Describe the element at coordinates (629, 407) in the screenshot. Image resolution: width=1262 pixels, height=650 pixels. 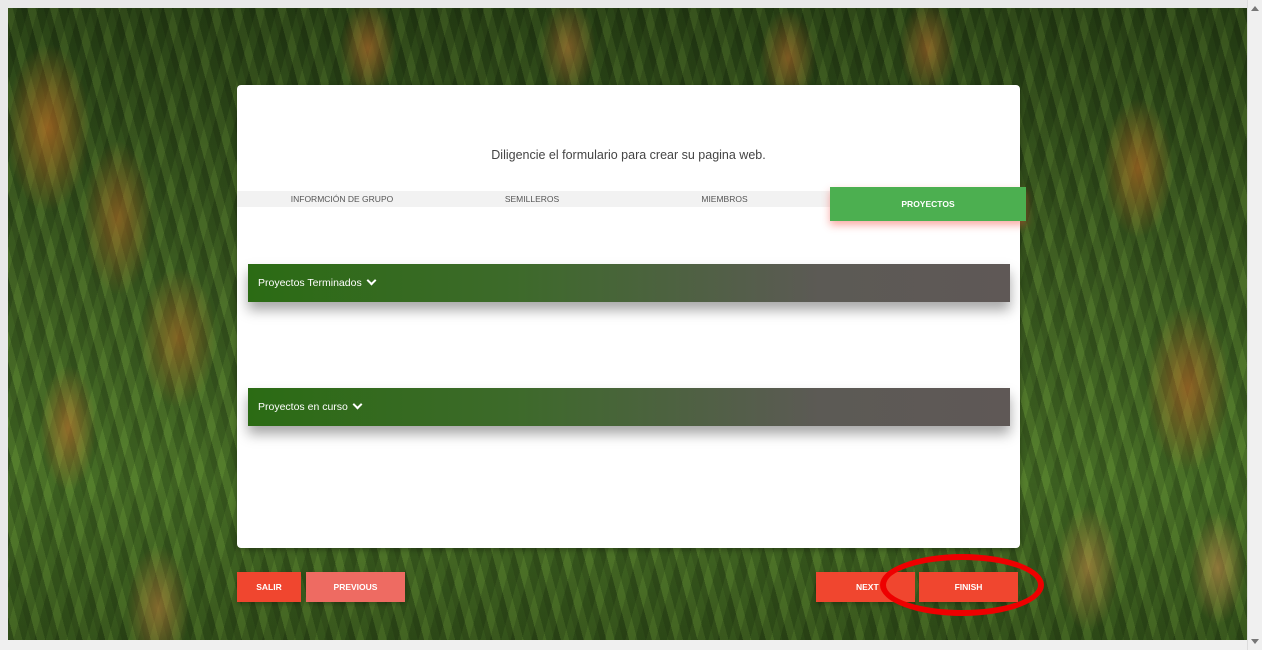
I see `section-proyectos-en-curso: Proyectos en curso` at that location.